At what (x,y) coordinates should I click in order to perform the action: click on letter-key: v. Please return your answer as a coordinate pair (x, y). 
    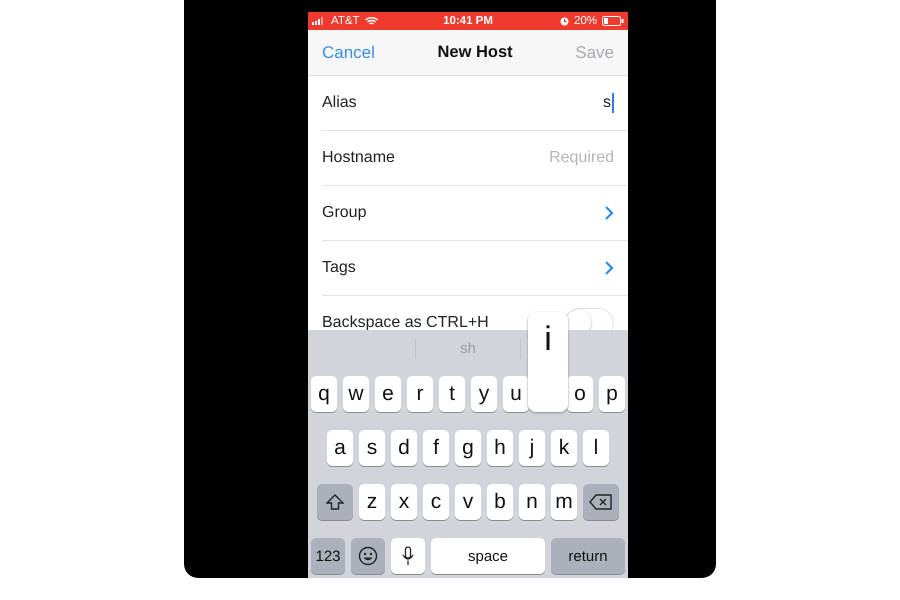
    Looking at the image, I should click on (468, 502).